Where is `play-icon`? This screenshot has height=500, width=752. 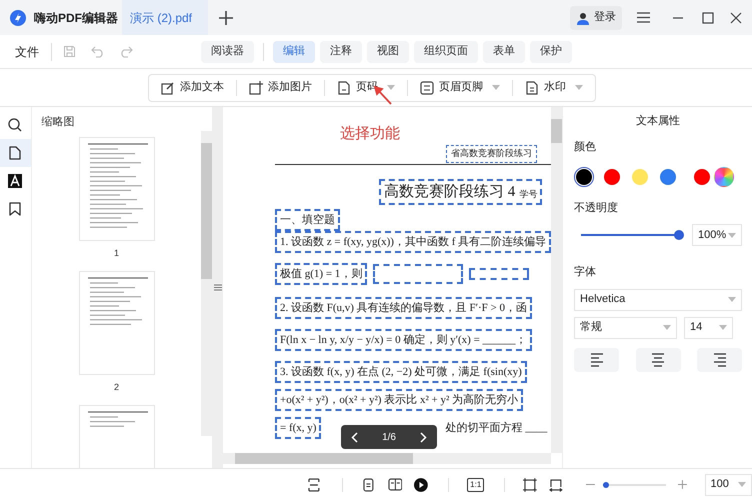
play-icon is located at coordinates (421, 485).